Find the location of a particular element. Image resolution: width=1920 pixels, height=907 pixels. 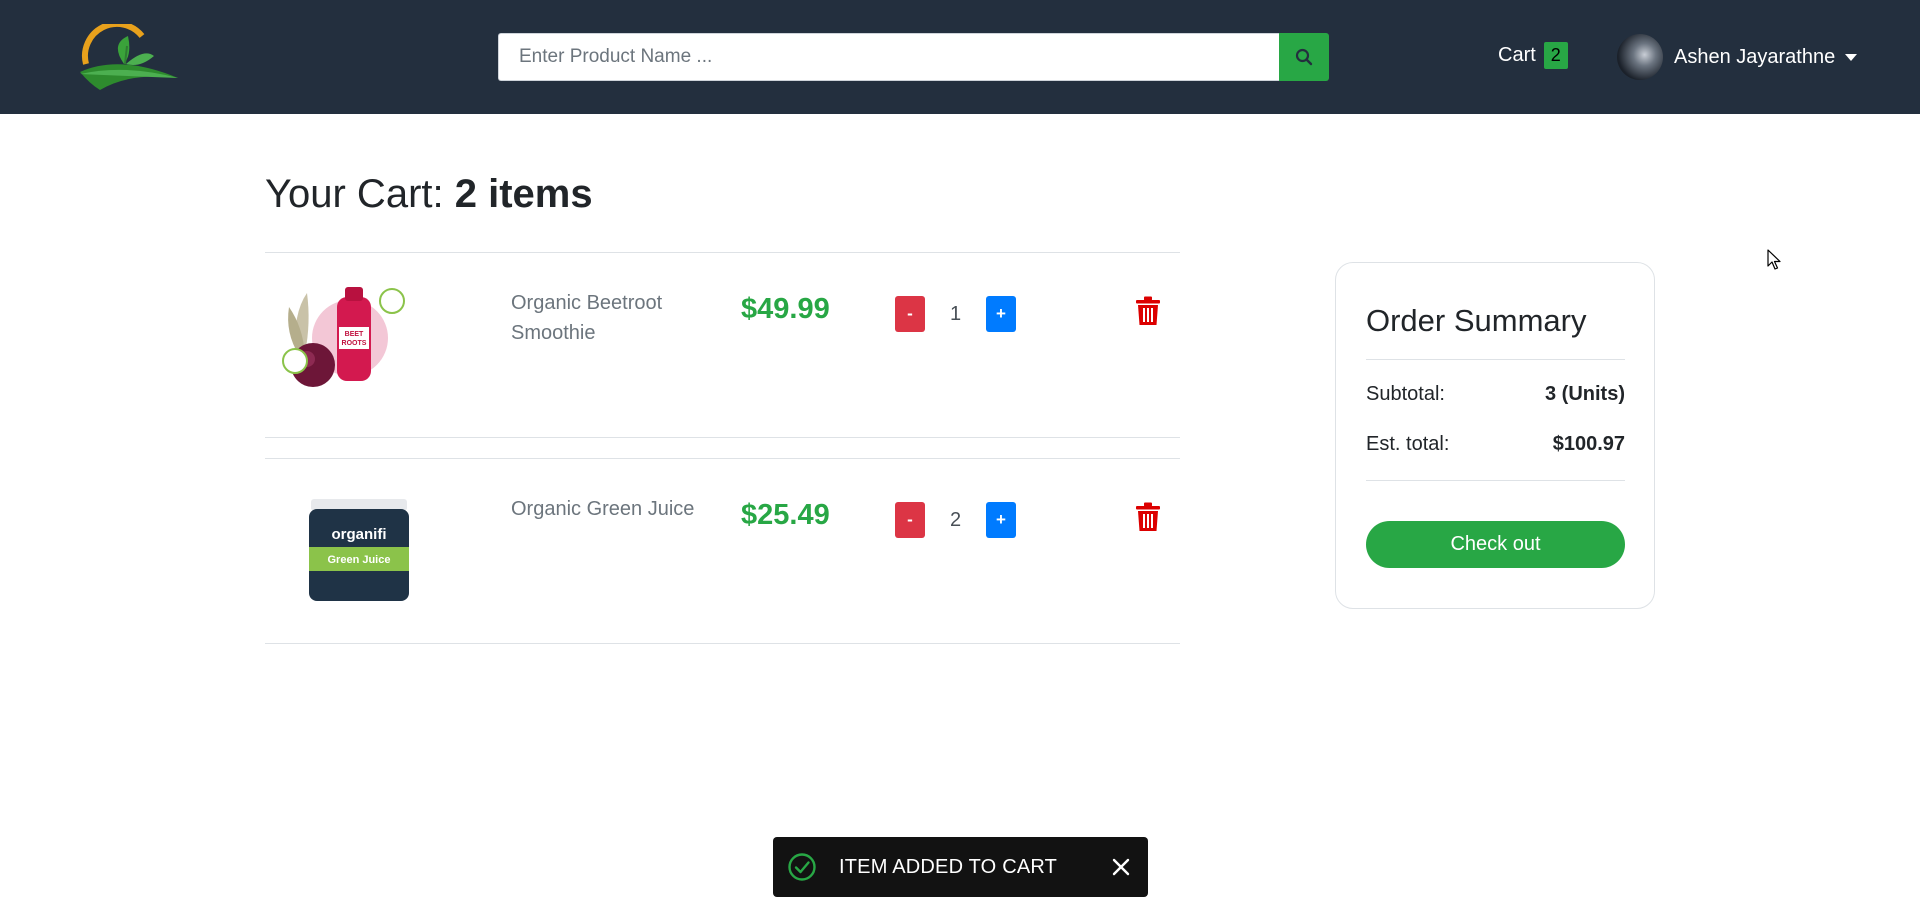

cart-item-count: 2 items is located at coordinates (523, 194).